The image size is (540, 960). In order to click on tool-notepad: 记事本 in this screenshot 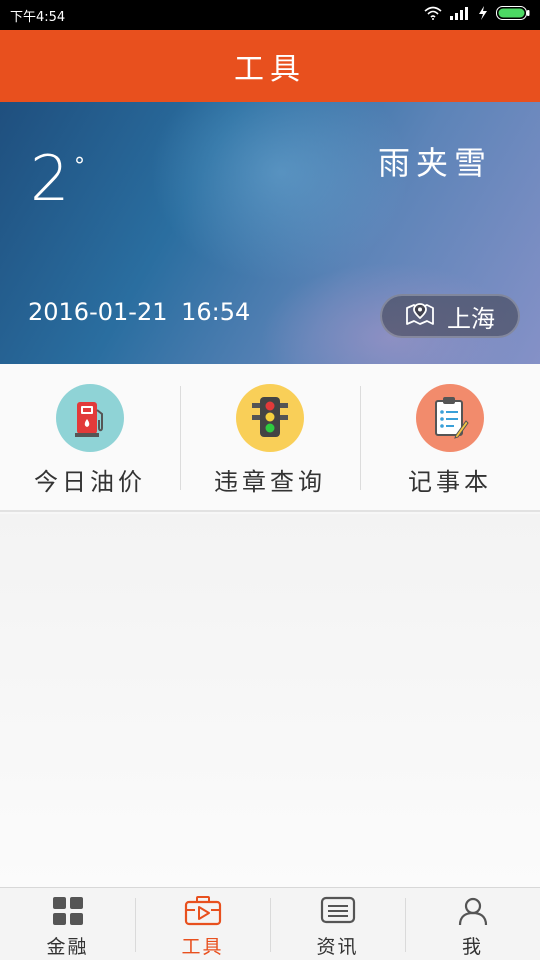, I will do `click(450, 437)`.